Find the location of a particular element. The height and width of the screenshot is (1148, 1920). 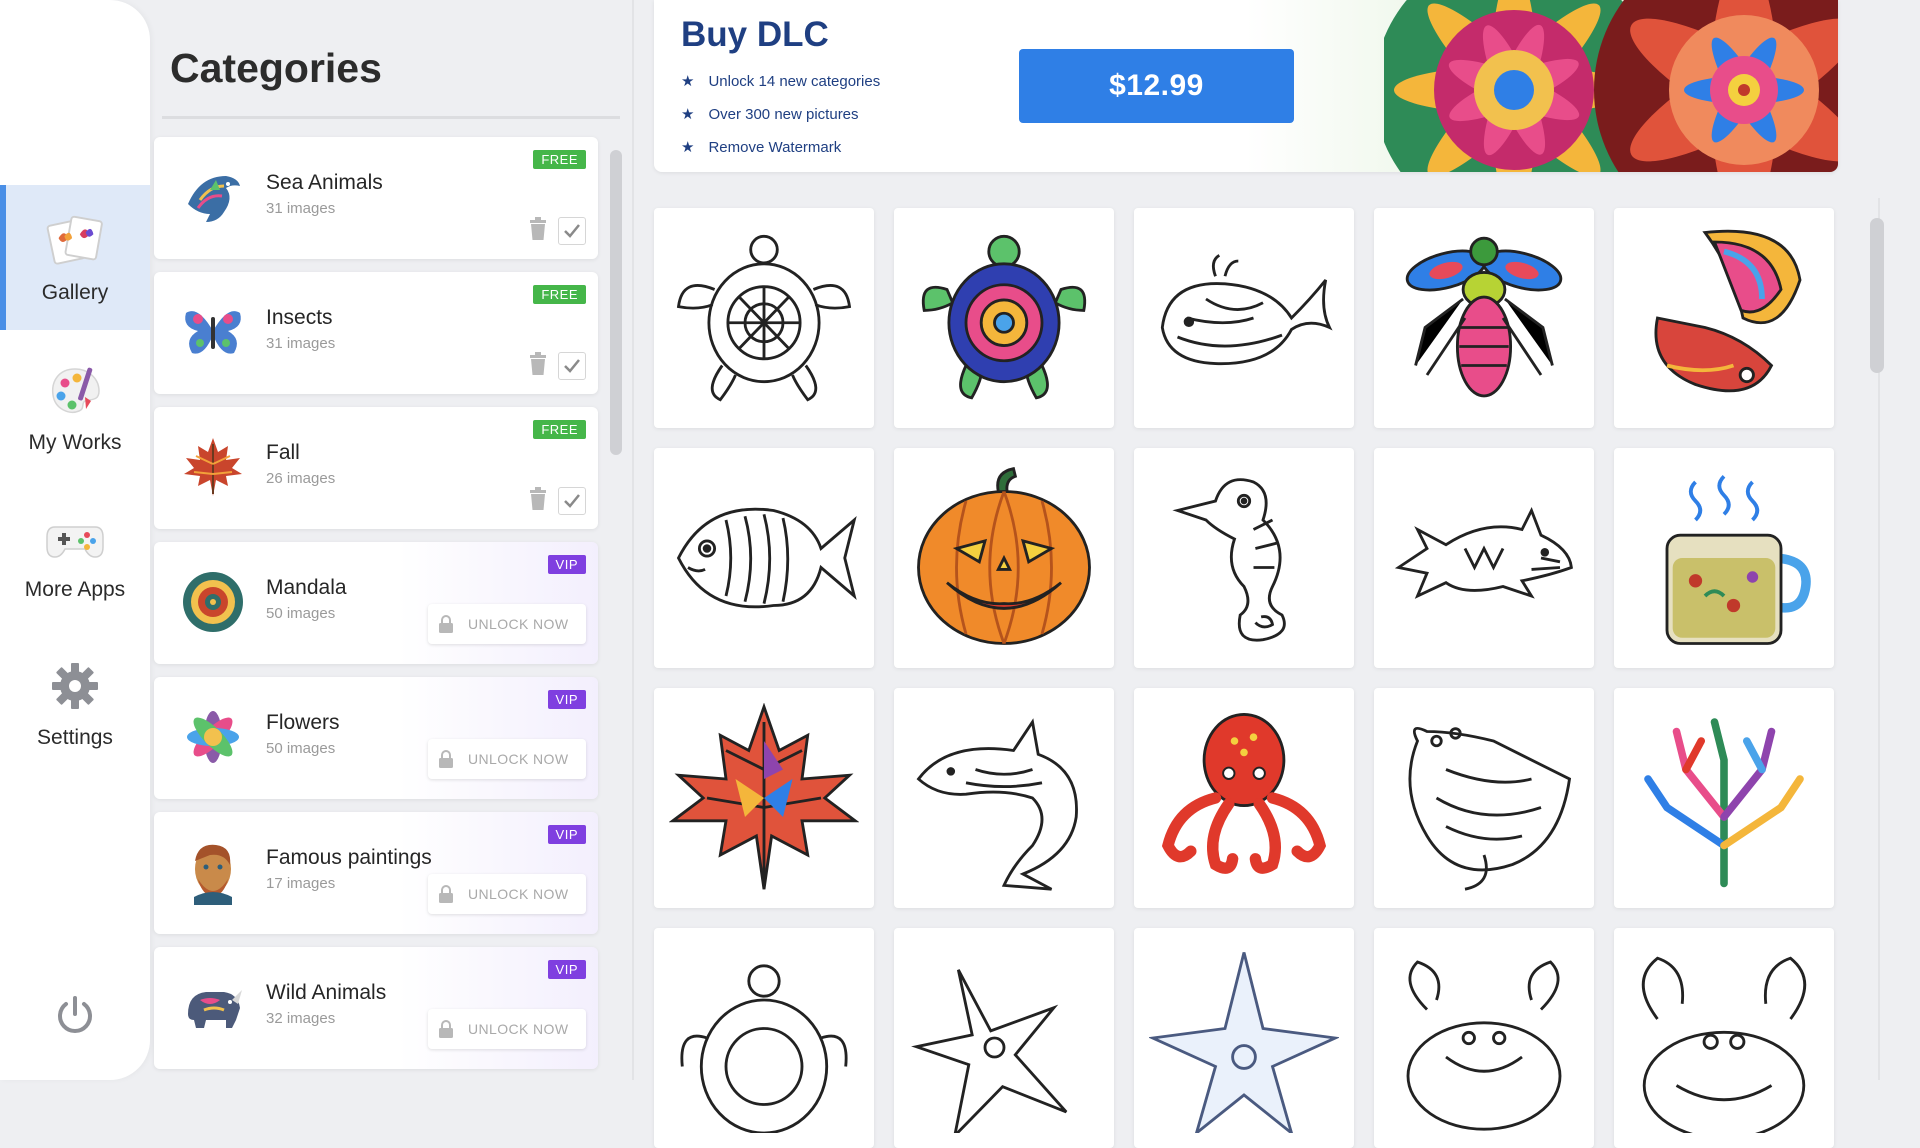

palette-icon is located at coordinates (75, 391).